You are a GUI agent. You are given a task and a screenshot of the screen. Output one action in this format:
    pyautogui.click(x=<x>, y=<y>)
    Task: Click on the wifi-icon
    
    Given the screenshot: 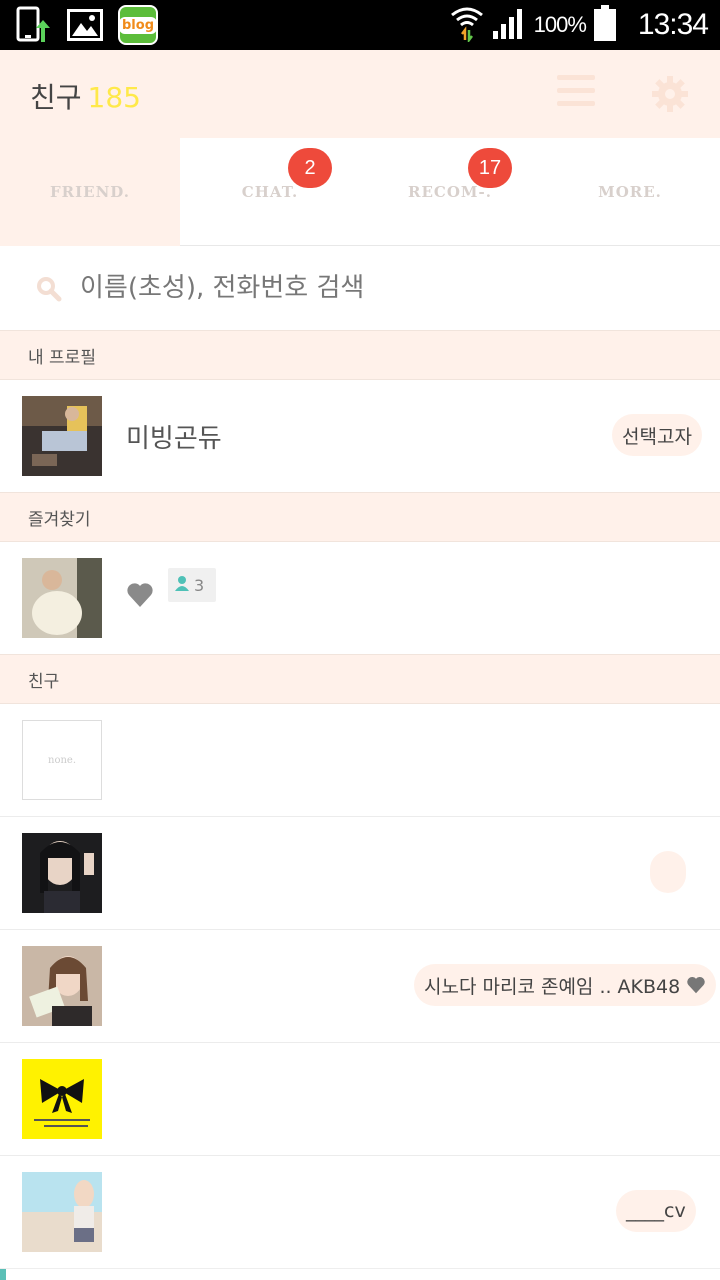 What is the action you would take?
    pyautogui.click(x=467, y=25)
    